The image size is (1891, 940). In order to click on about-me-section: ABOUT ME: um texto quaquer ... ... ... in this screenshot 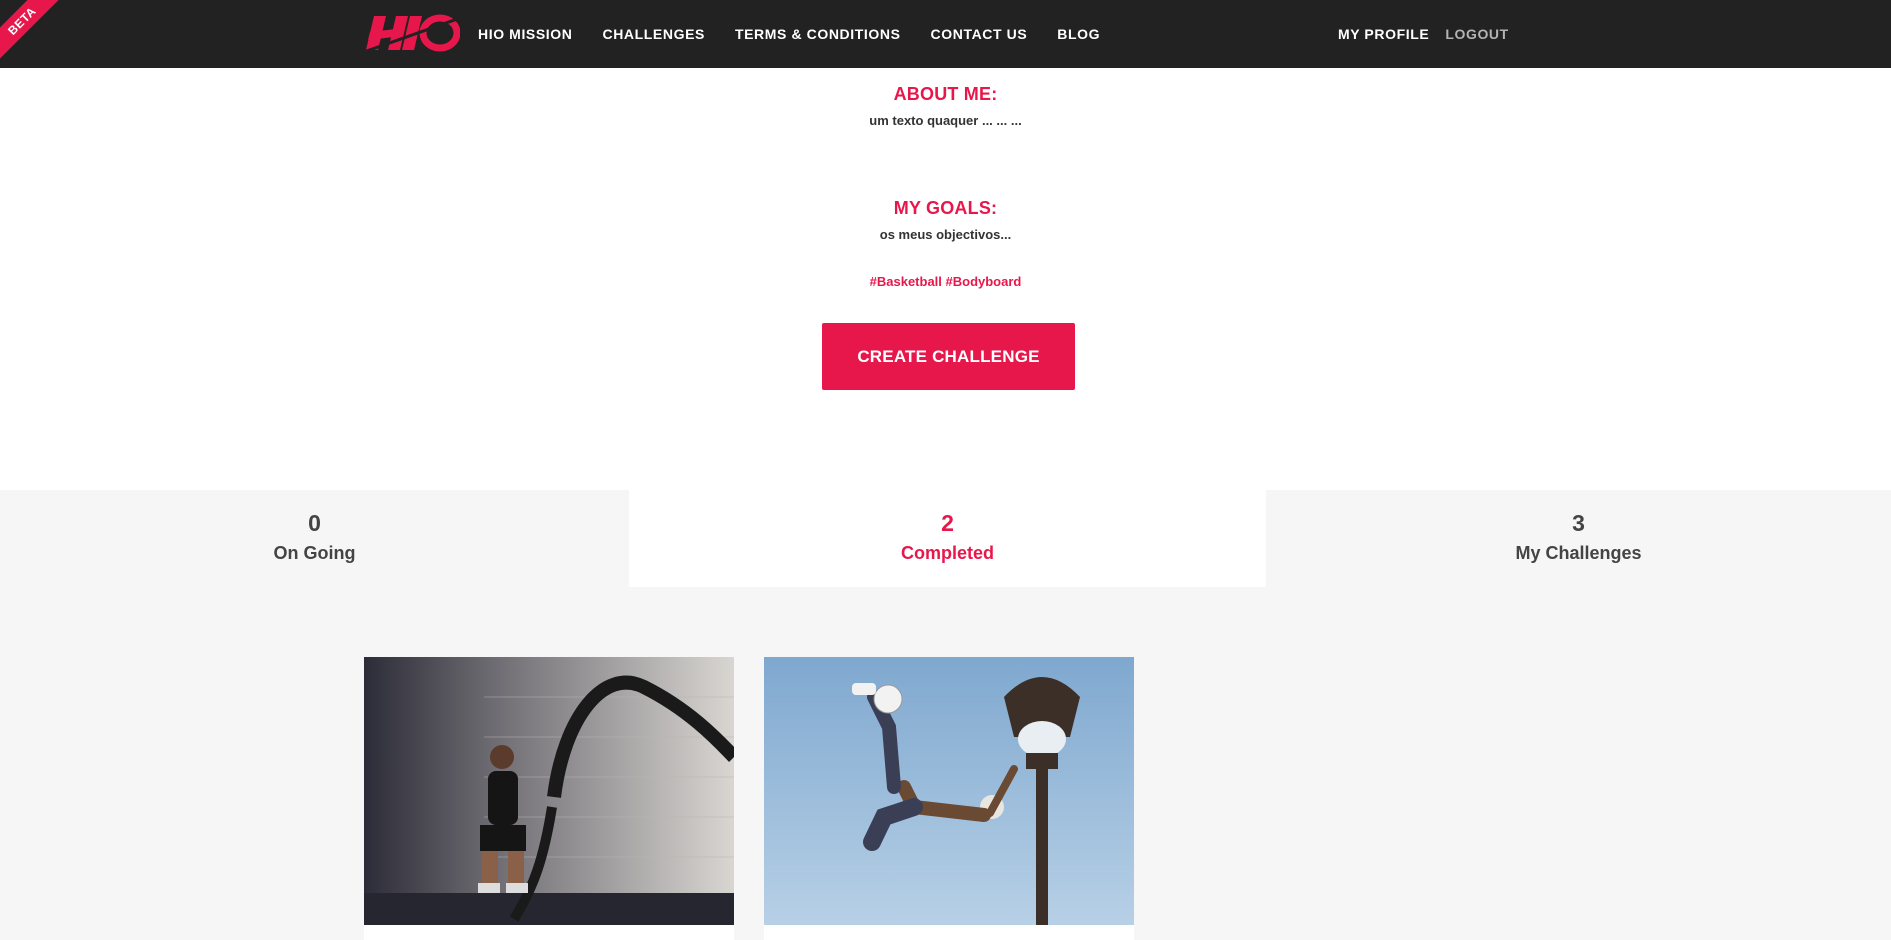, I will do `click(945, 106)`.